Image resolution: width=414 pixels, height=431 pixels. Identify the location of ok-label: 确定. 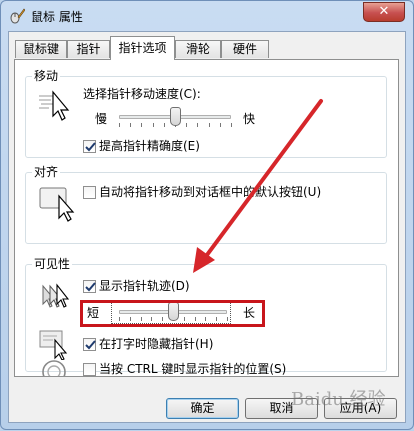
(202, 408).